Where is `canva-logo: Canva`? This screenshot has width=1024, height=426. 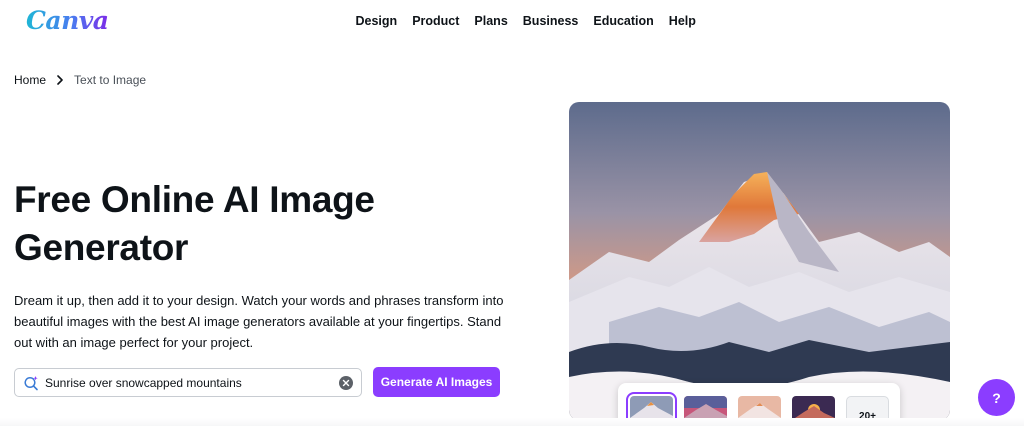 canva-logo: Canva is located at coordinates (67, 20).